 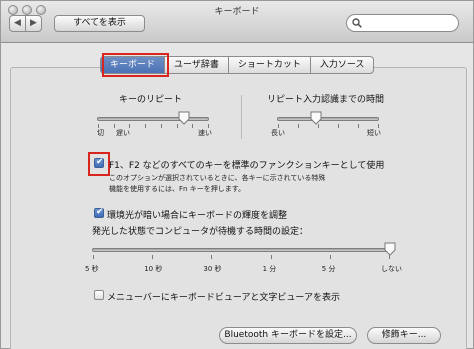 I want to click on idle-time-tick-label: 5 分, so click(x=328, y=269).